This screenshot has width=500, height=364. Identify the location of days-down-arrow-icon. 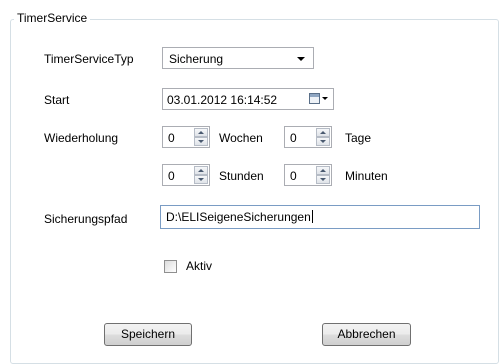
(323, 141).